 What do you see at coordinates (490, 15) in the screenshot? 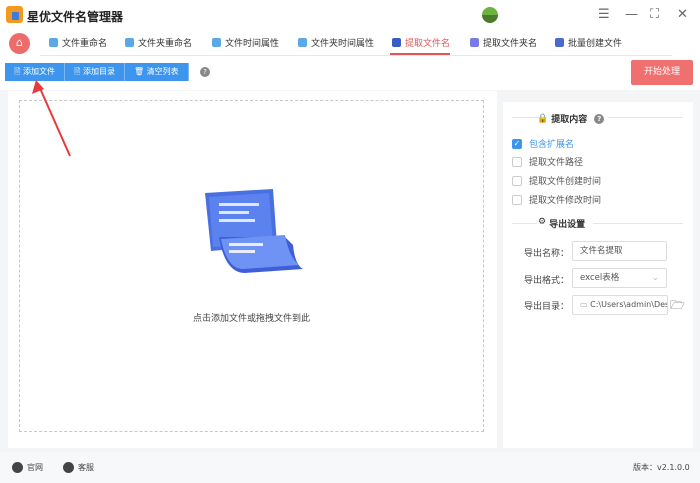
I see `avatar` at bounding box center [490, 15].